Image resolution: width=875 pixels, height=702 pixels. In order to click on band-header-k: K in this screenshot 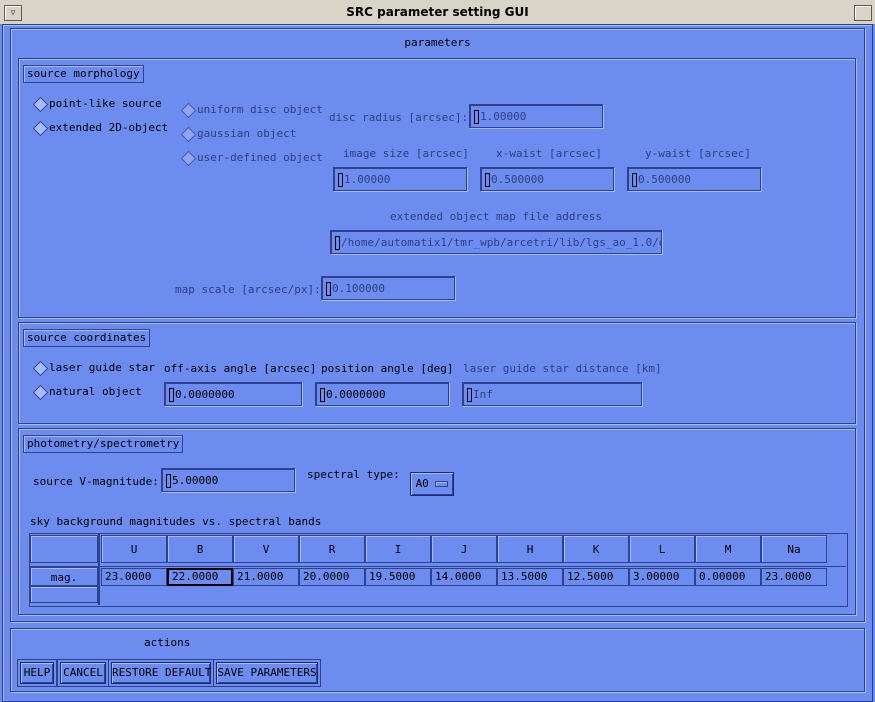, I will do `click(596, 549)`.